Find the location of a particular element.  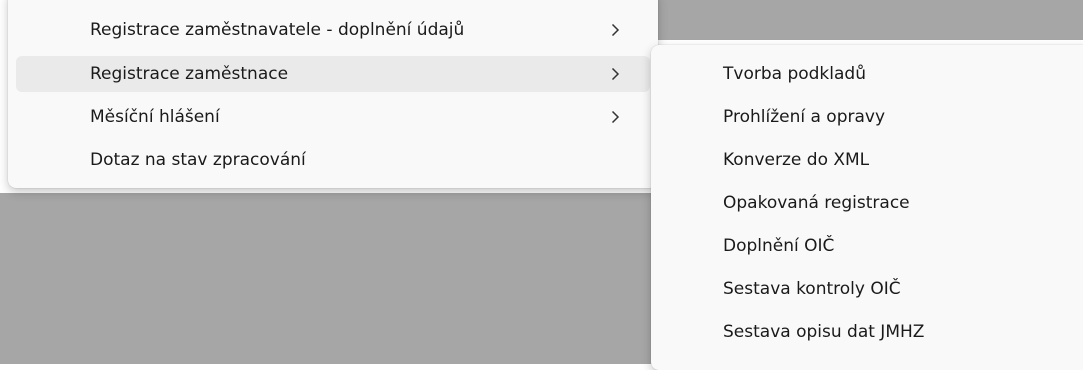

submenu-item-konverze-do-xml: Konverze do XML is located at coordinates (871, 160).